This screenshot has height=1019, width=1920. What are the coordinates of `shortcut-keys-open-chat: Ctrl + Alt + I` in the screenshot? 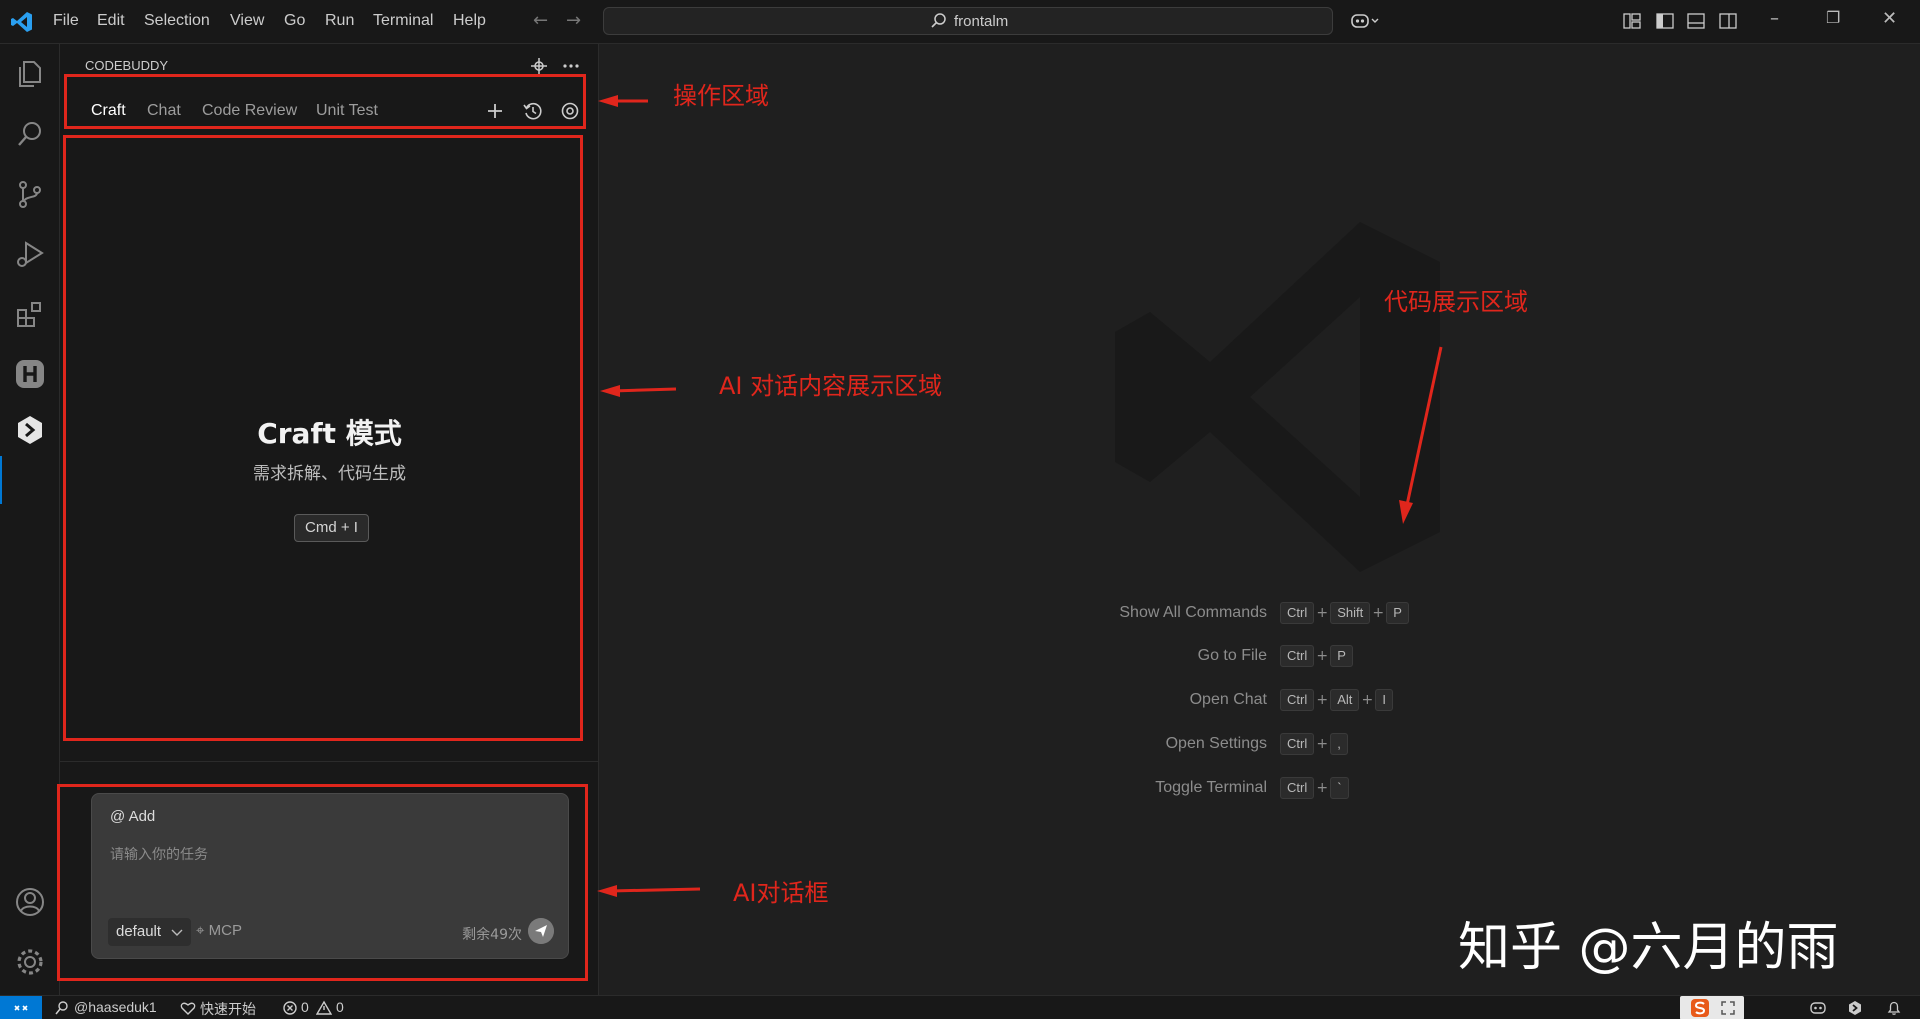 It's located at (1337, 700).